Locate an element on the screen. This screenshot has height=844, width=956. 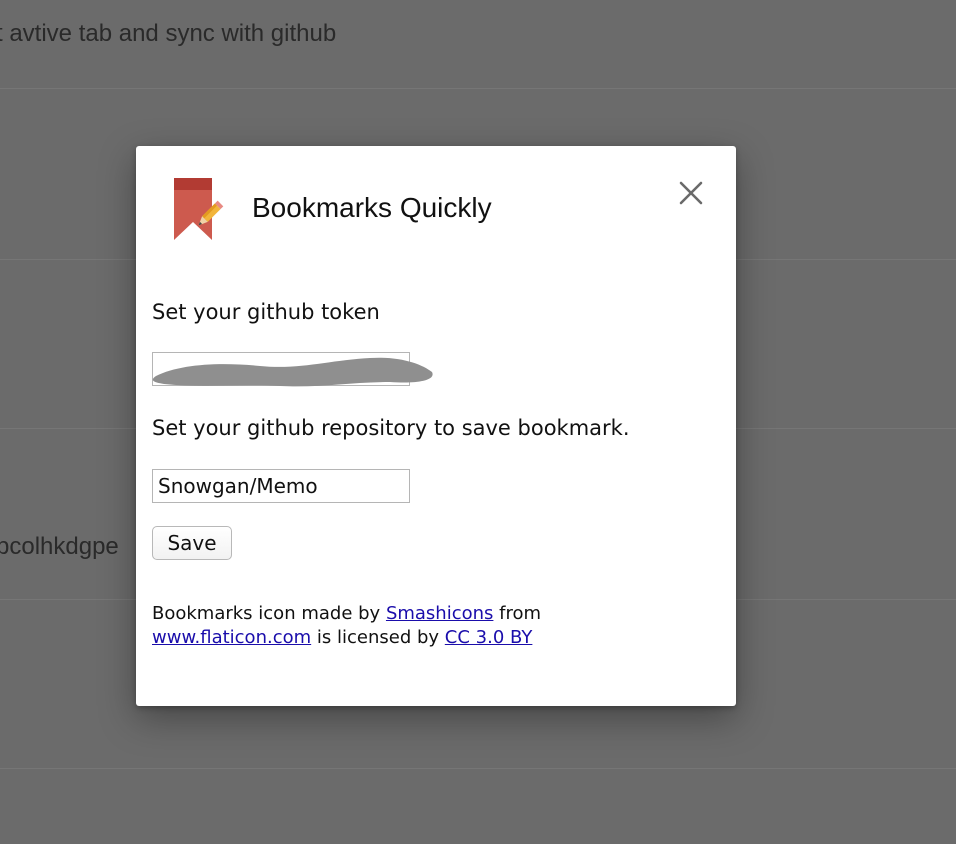
dialog-title: Bookmarks Quickly is located at coordinates (372, 207).